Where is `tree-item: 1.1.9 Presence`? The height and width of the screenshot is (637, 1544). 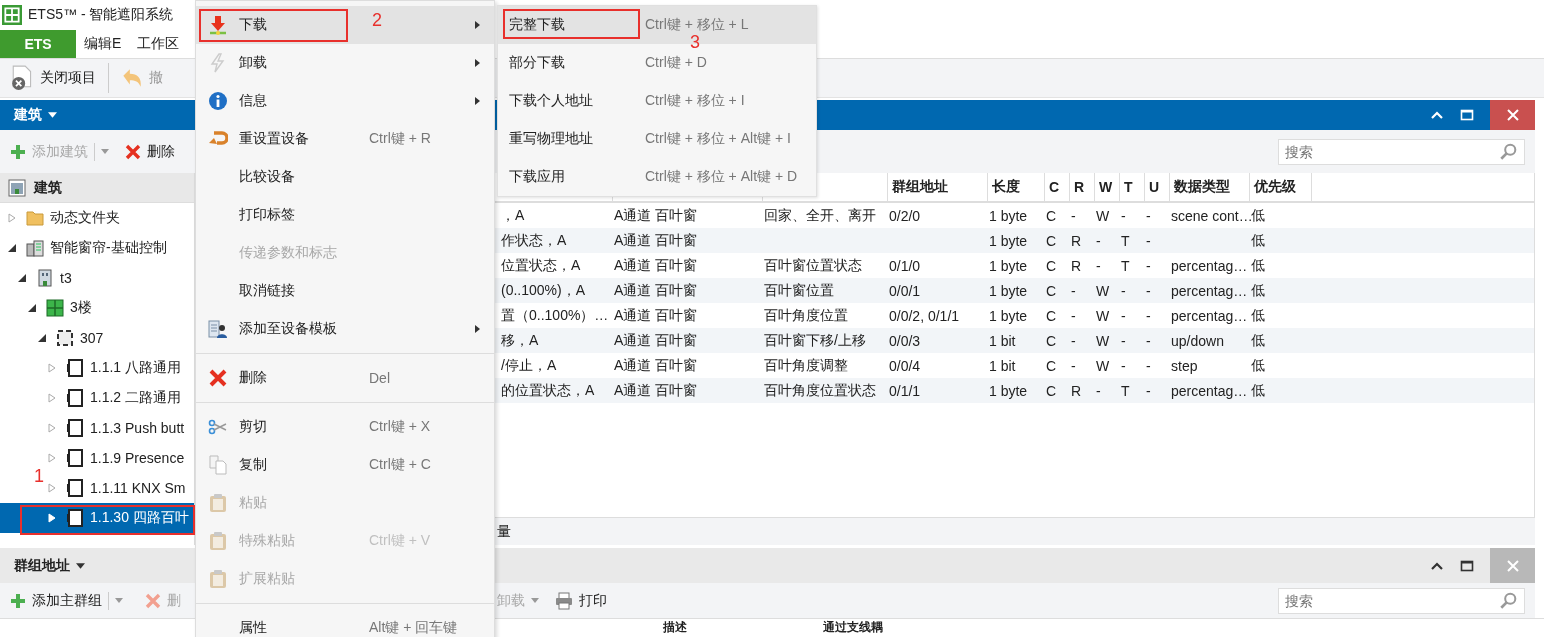
tree-item: 1.1.9 Presence is located at coordinates (116, 458).